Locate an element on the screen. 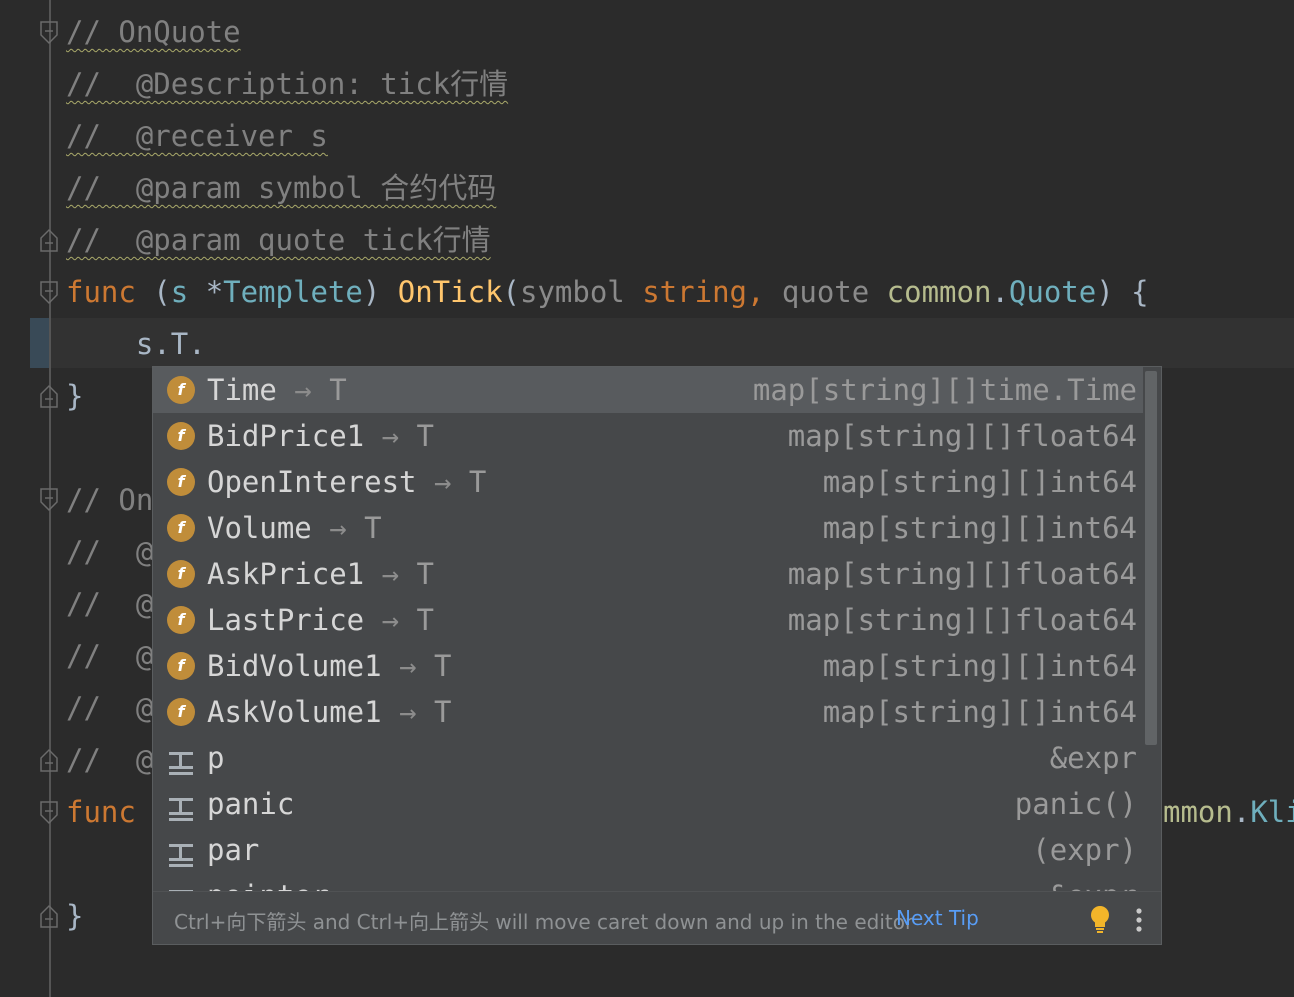 This screenshot has height=997, width=1294. current-line-highlight is located at coordinates (662, 343).